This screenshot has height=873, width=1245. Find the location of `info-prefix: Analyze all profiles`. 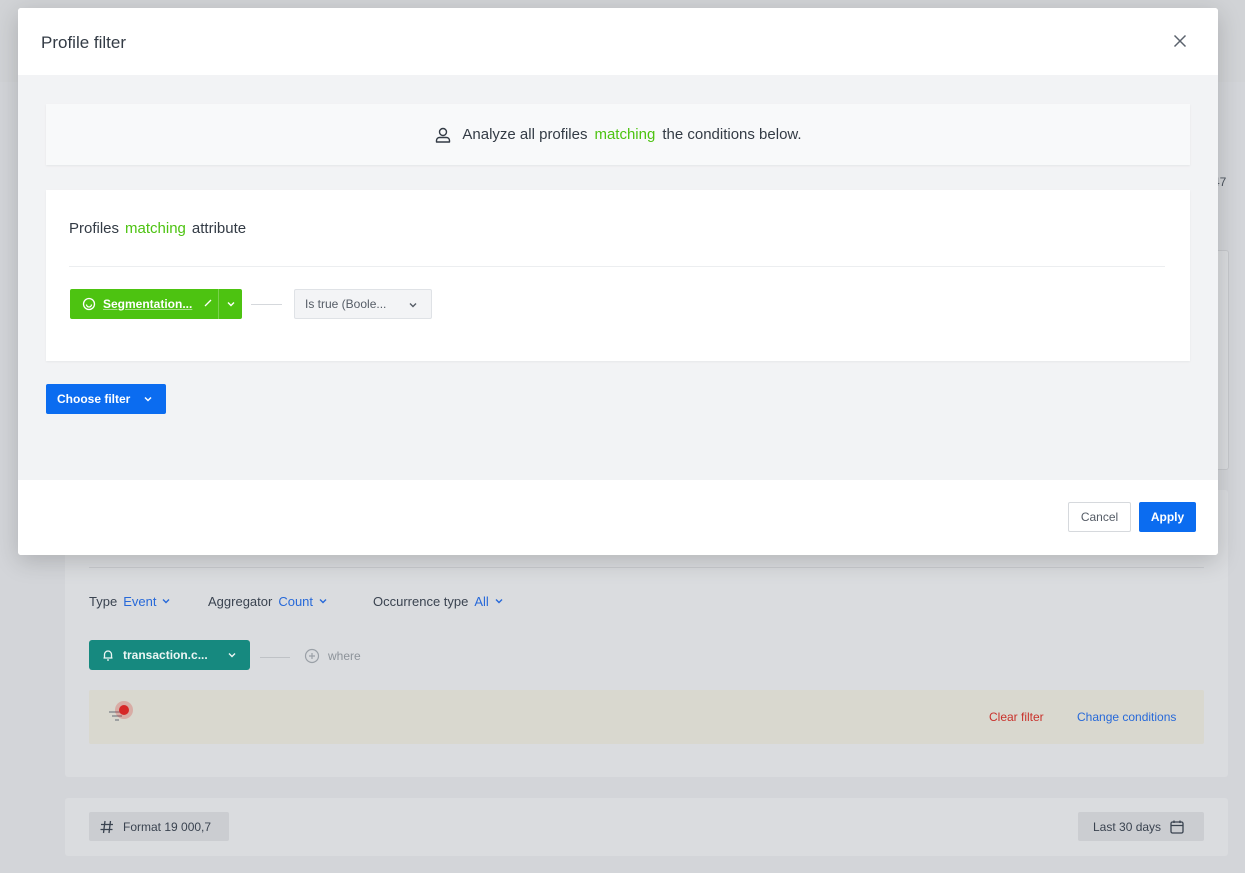

info-prefix: Analyze all profiles is located at coordinates (525, 134).